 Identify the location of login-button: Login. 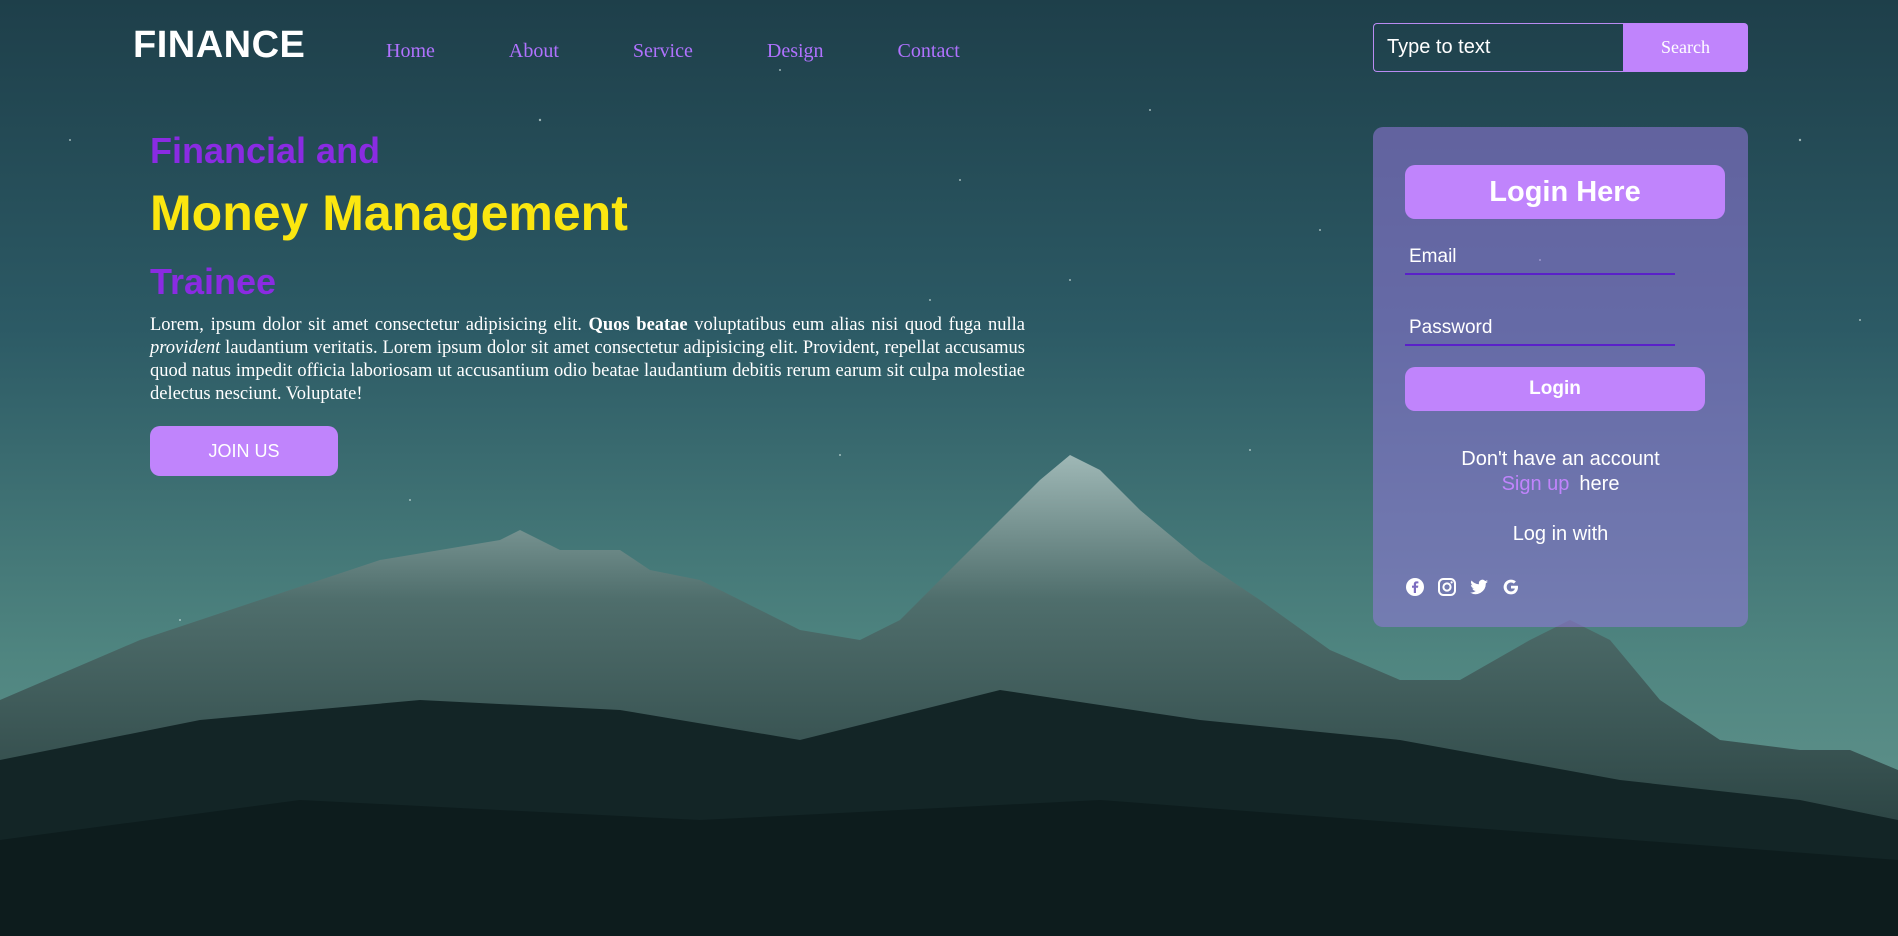
(1555, 389).